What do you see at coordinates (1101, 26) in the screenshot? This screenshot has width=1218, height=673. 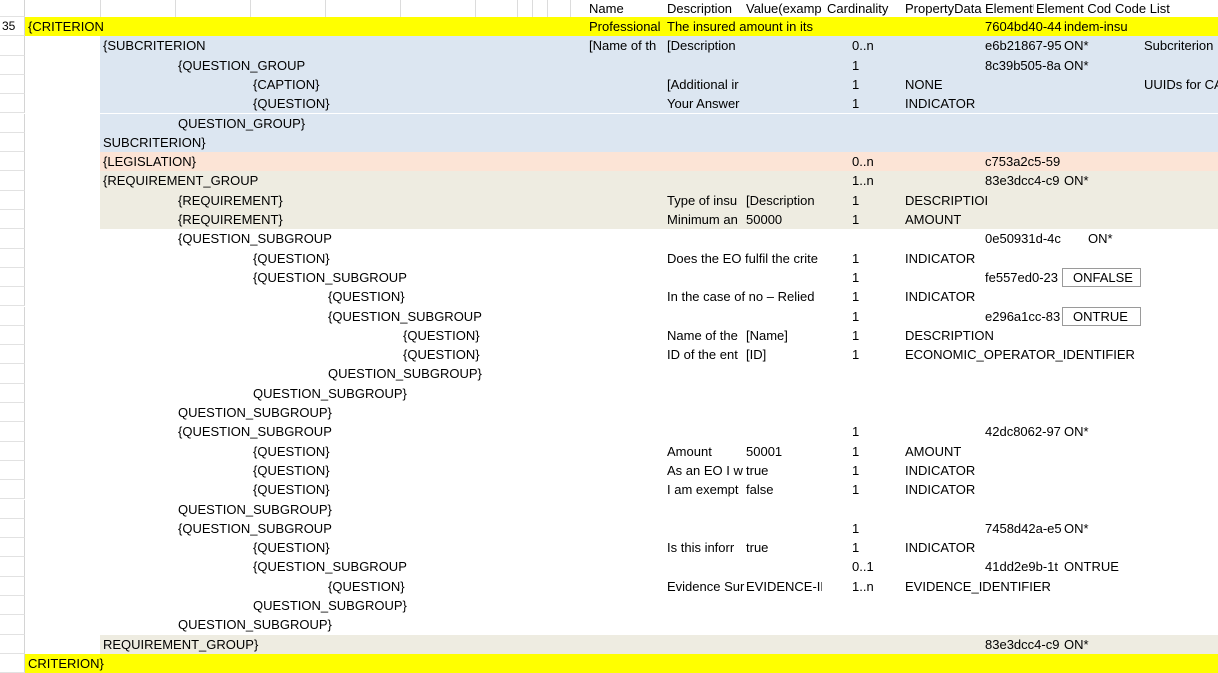 I see `element-code-cell: indem-insu` at bounding box center [1101, 26].